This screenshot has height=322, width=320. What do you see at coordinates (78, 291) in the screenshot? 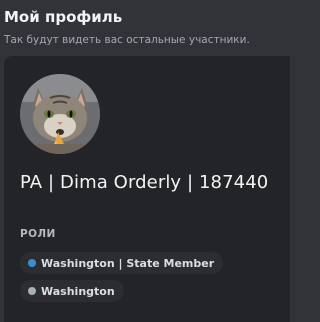
I see `role-name: Washington` at bounding box center [78, 291].